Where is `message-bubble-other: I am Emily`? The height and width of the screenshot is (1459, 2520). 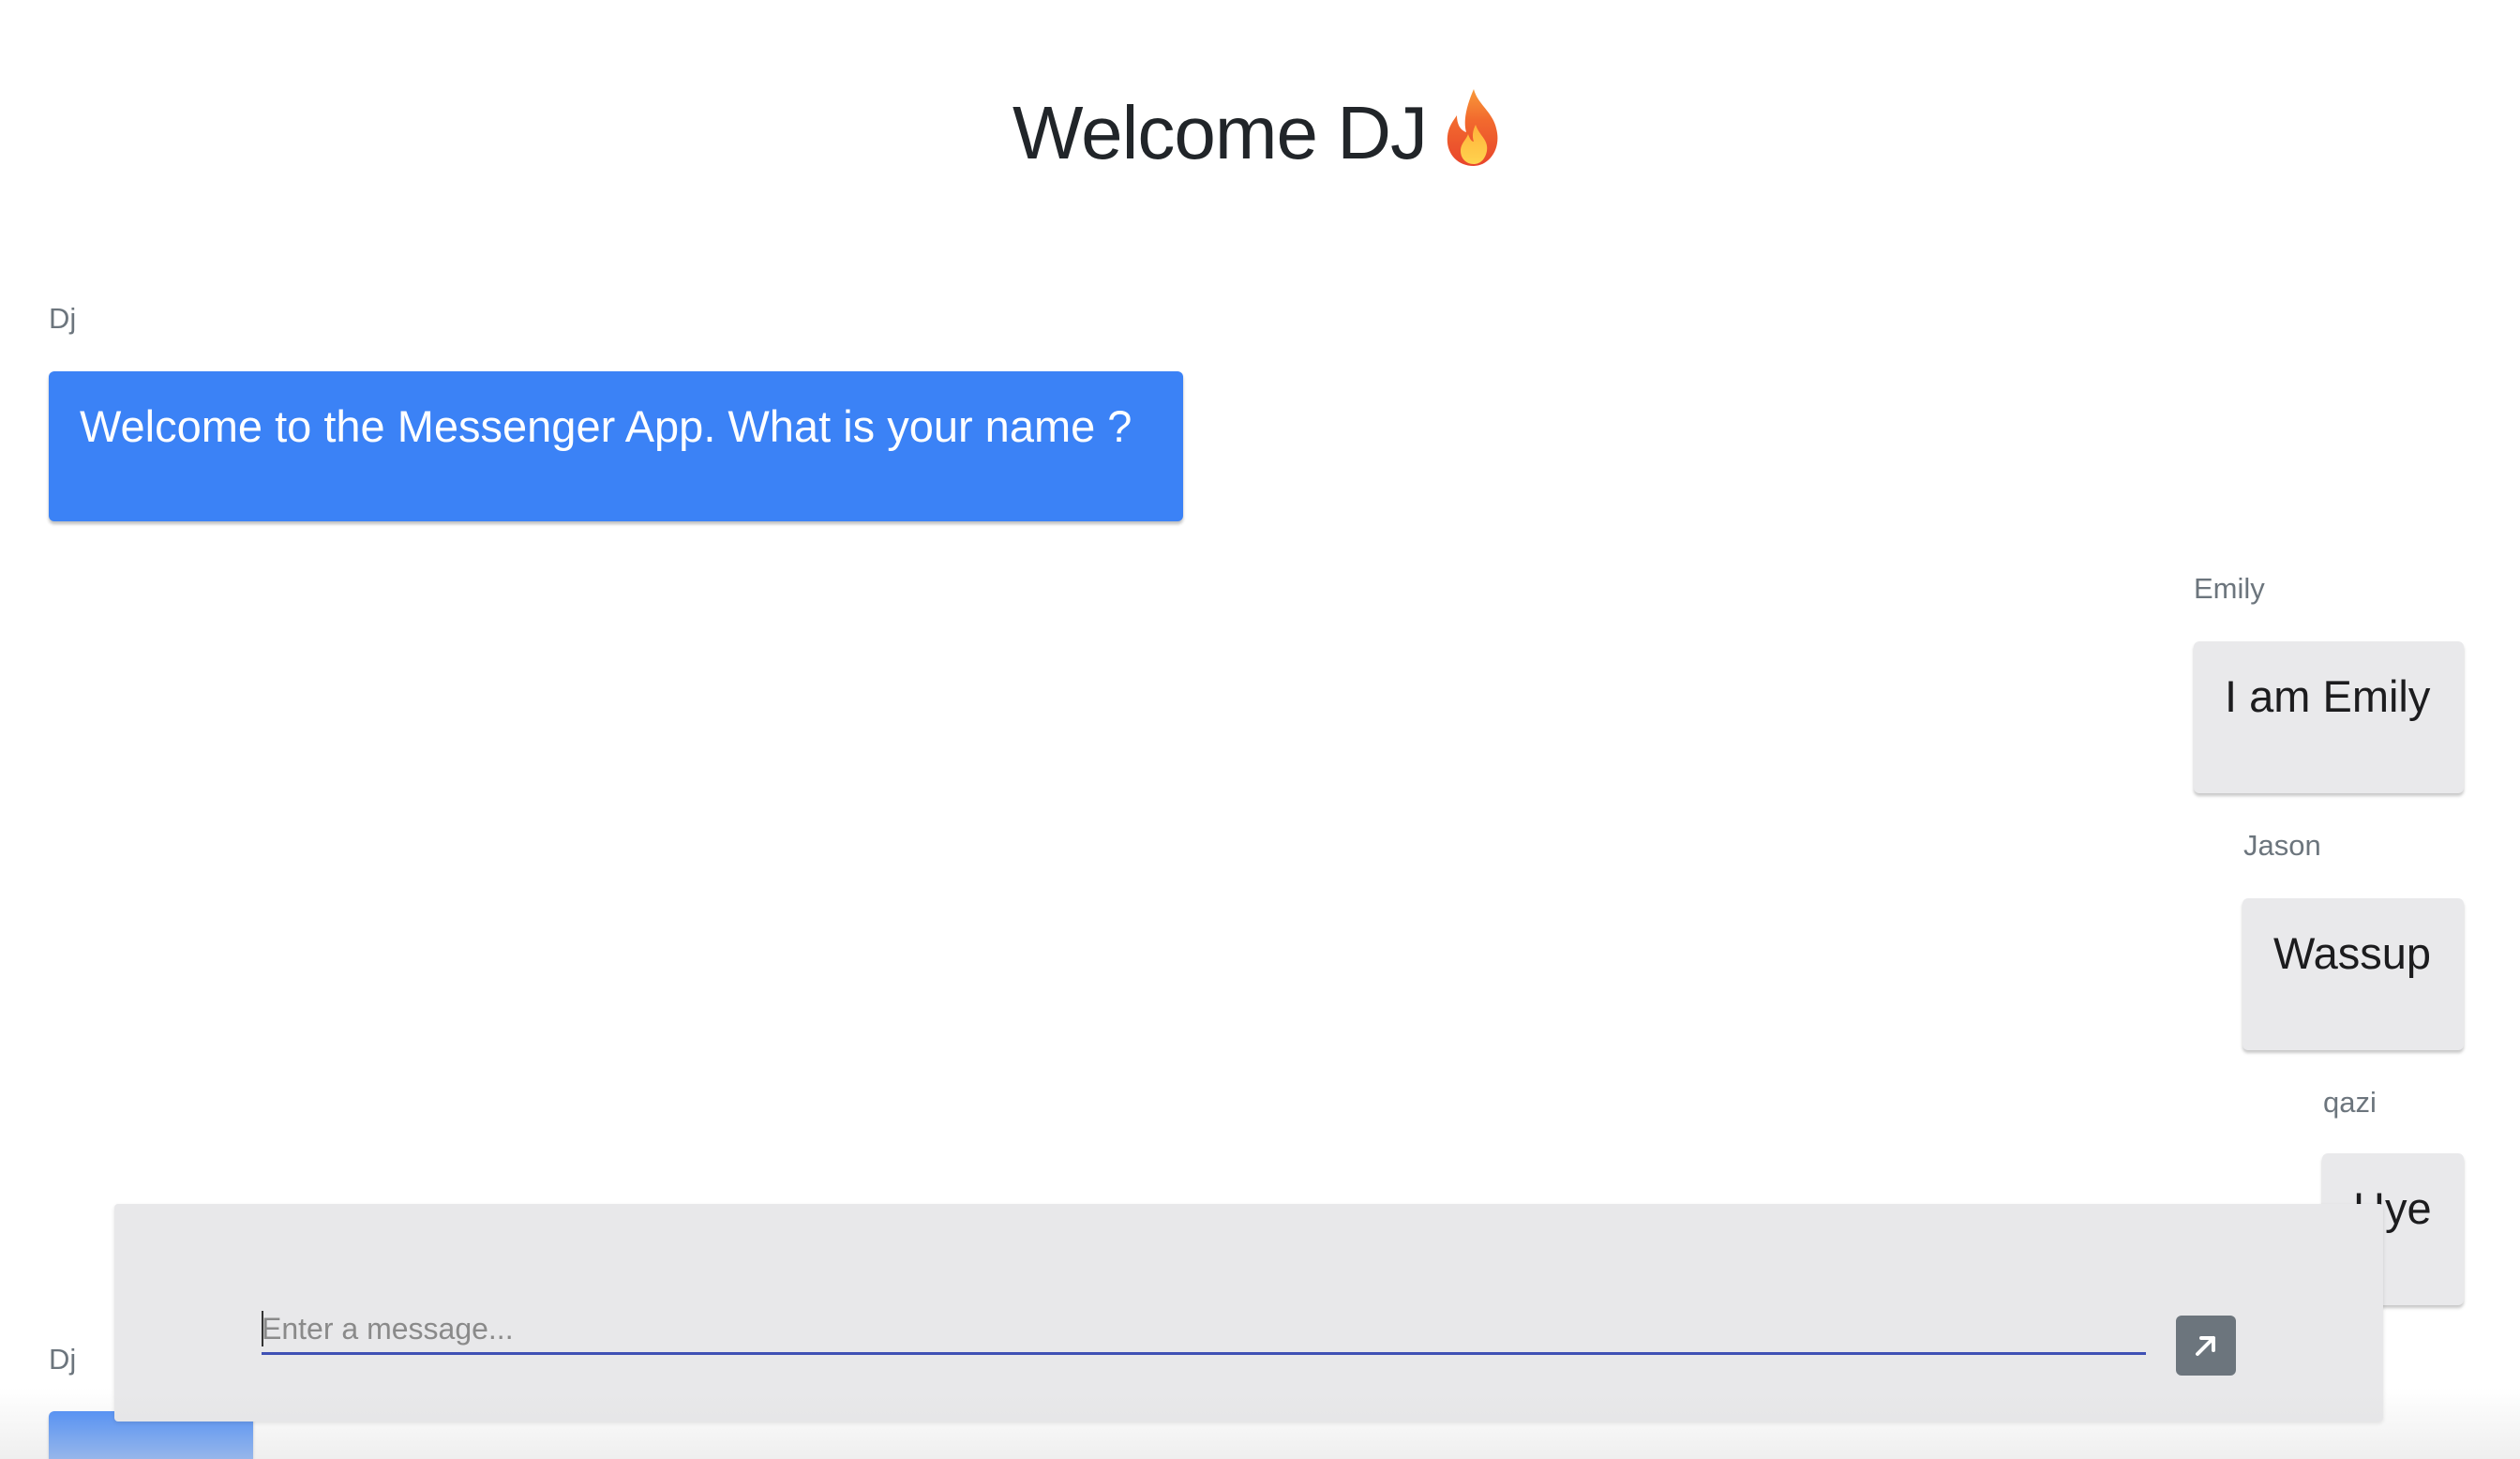
message-bubble-other: I am Emily is located at coordinates (2329, 717).